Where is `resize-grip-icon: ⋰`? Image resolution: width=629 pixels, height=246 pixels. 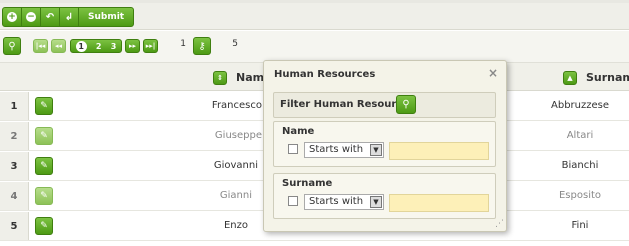 resize-grip-icon: ⋰ is located at coordinates (499, 224).